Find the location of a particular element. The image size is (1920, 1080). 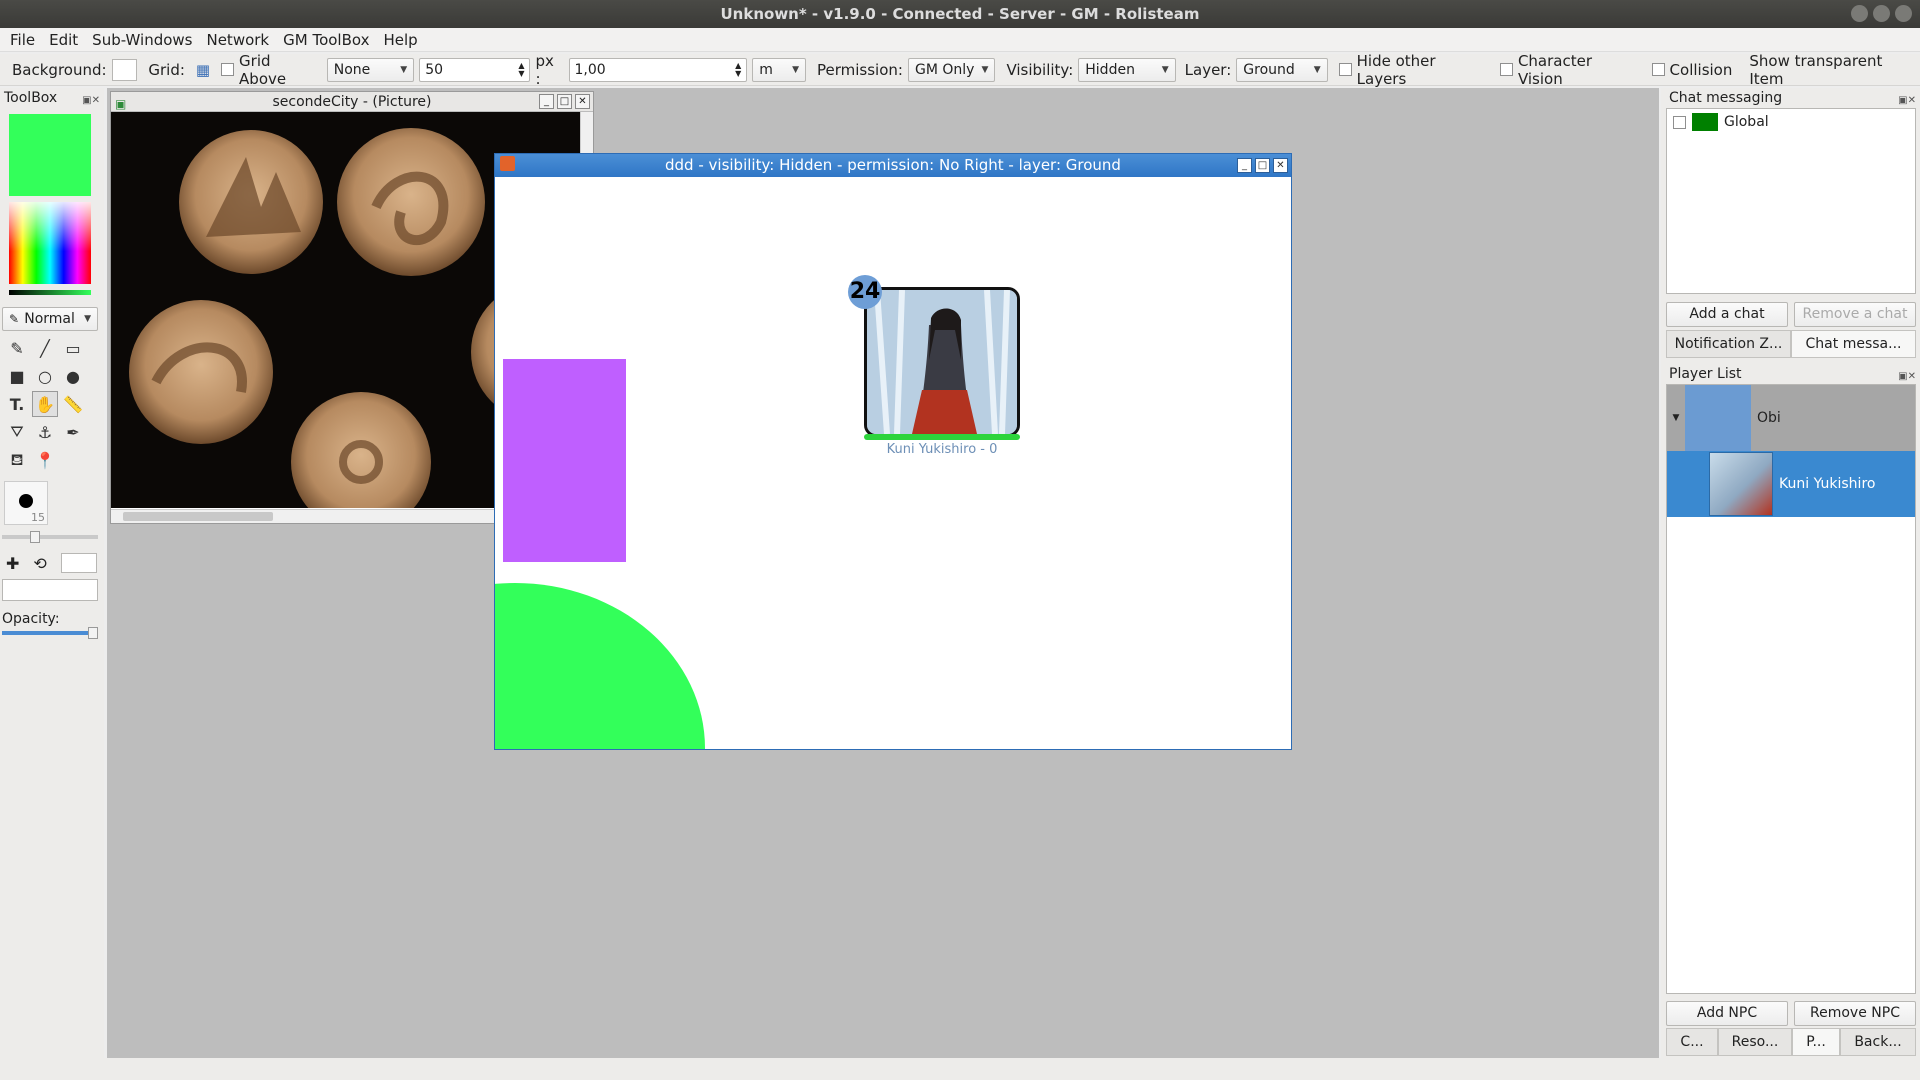

color-picker is located at coordinates (50, 243).